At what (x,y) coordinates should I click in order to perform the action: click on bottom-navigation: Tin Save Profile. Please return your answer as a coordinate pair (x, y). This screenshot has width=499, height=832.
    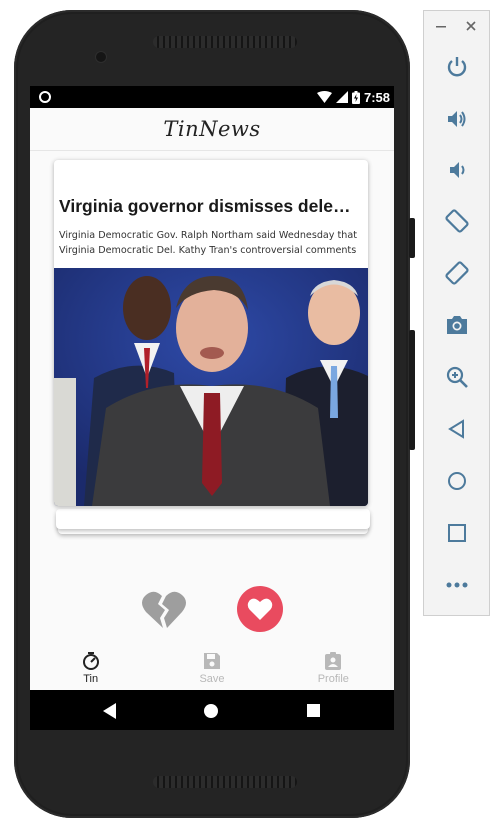
    Looking at the image, I should click on (212, 668).